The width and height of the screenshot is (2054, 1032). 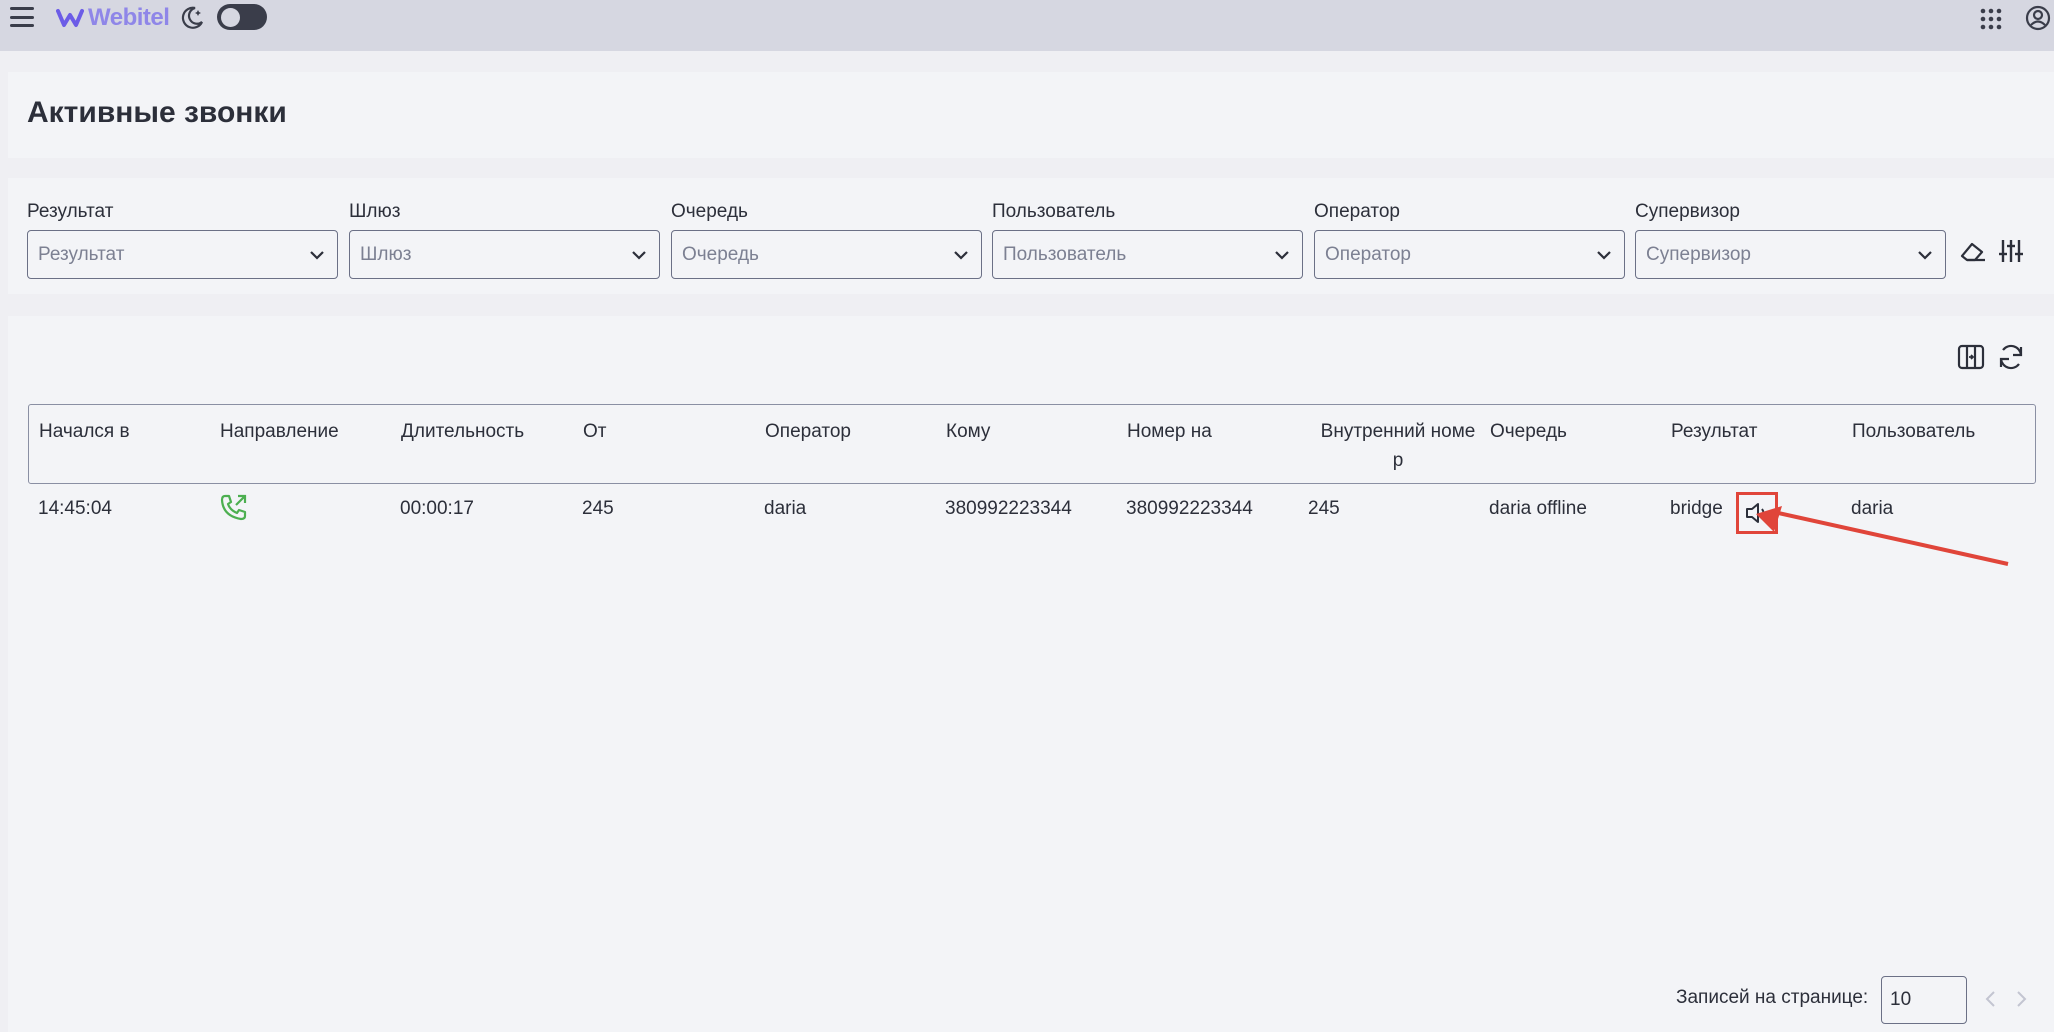 I want to click on eraser-icon, so click(x=1973, y=251).